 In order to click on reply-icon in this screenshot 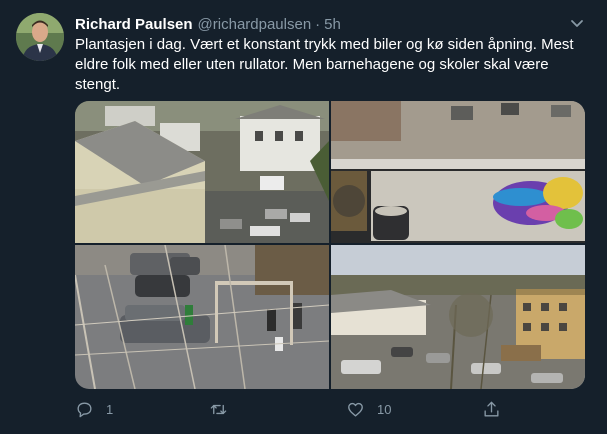, I will do `click(84, 409)`.